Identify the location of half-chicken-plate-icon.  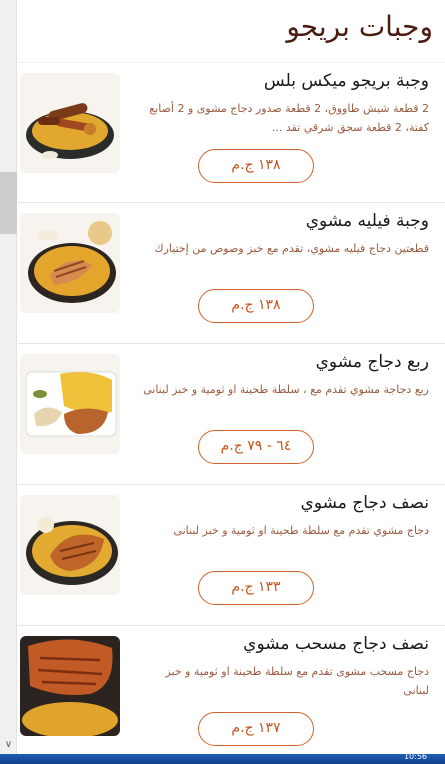
(72, 551).